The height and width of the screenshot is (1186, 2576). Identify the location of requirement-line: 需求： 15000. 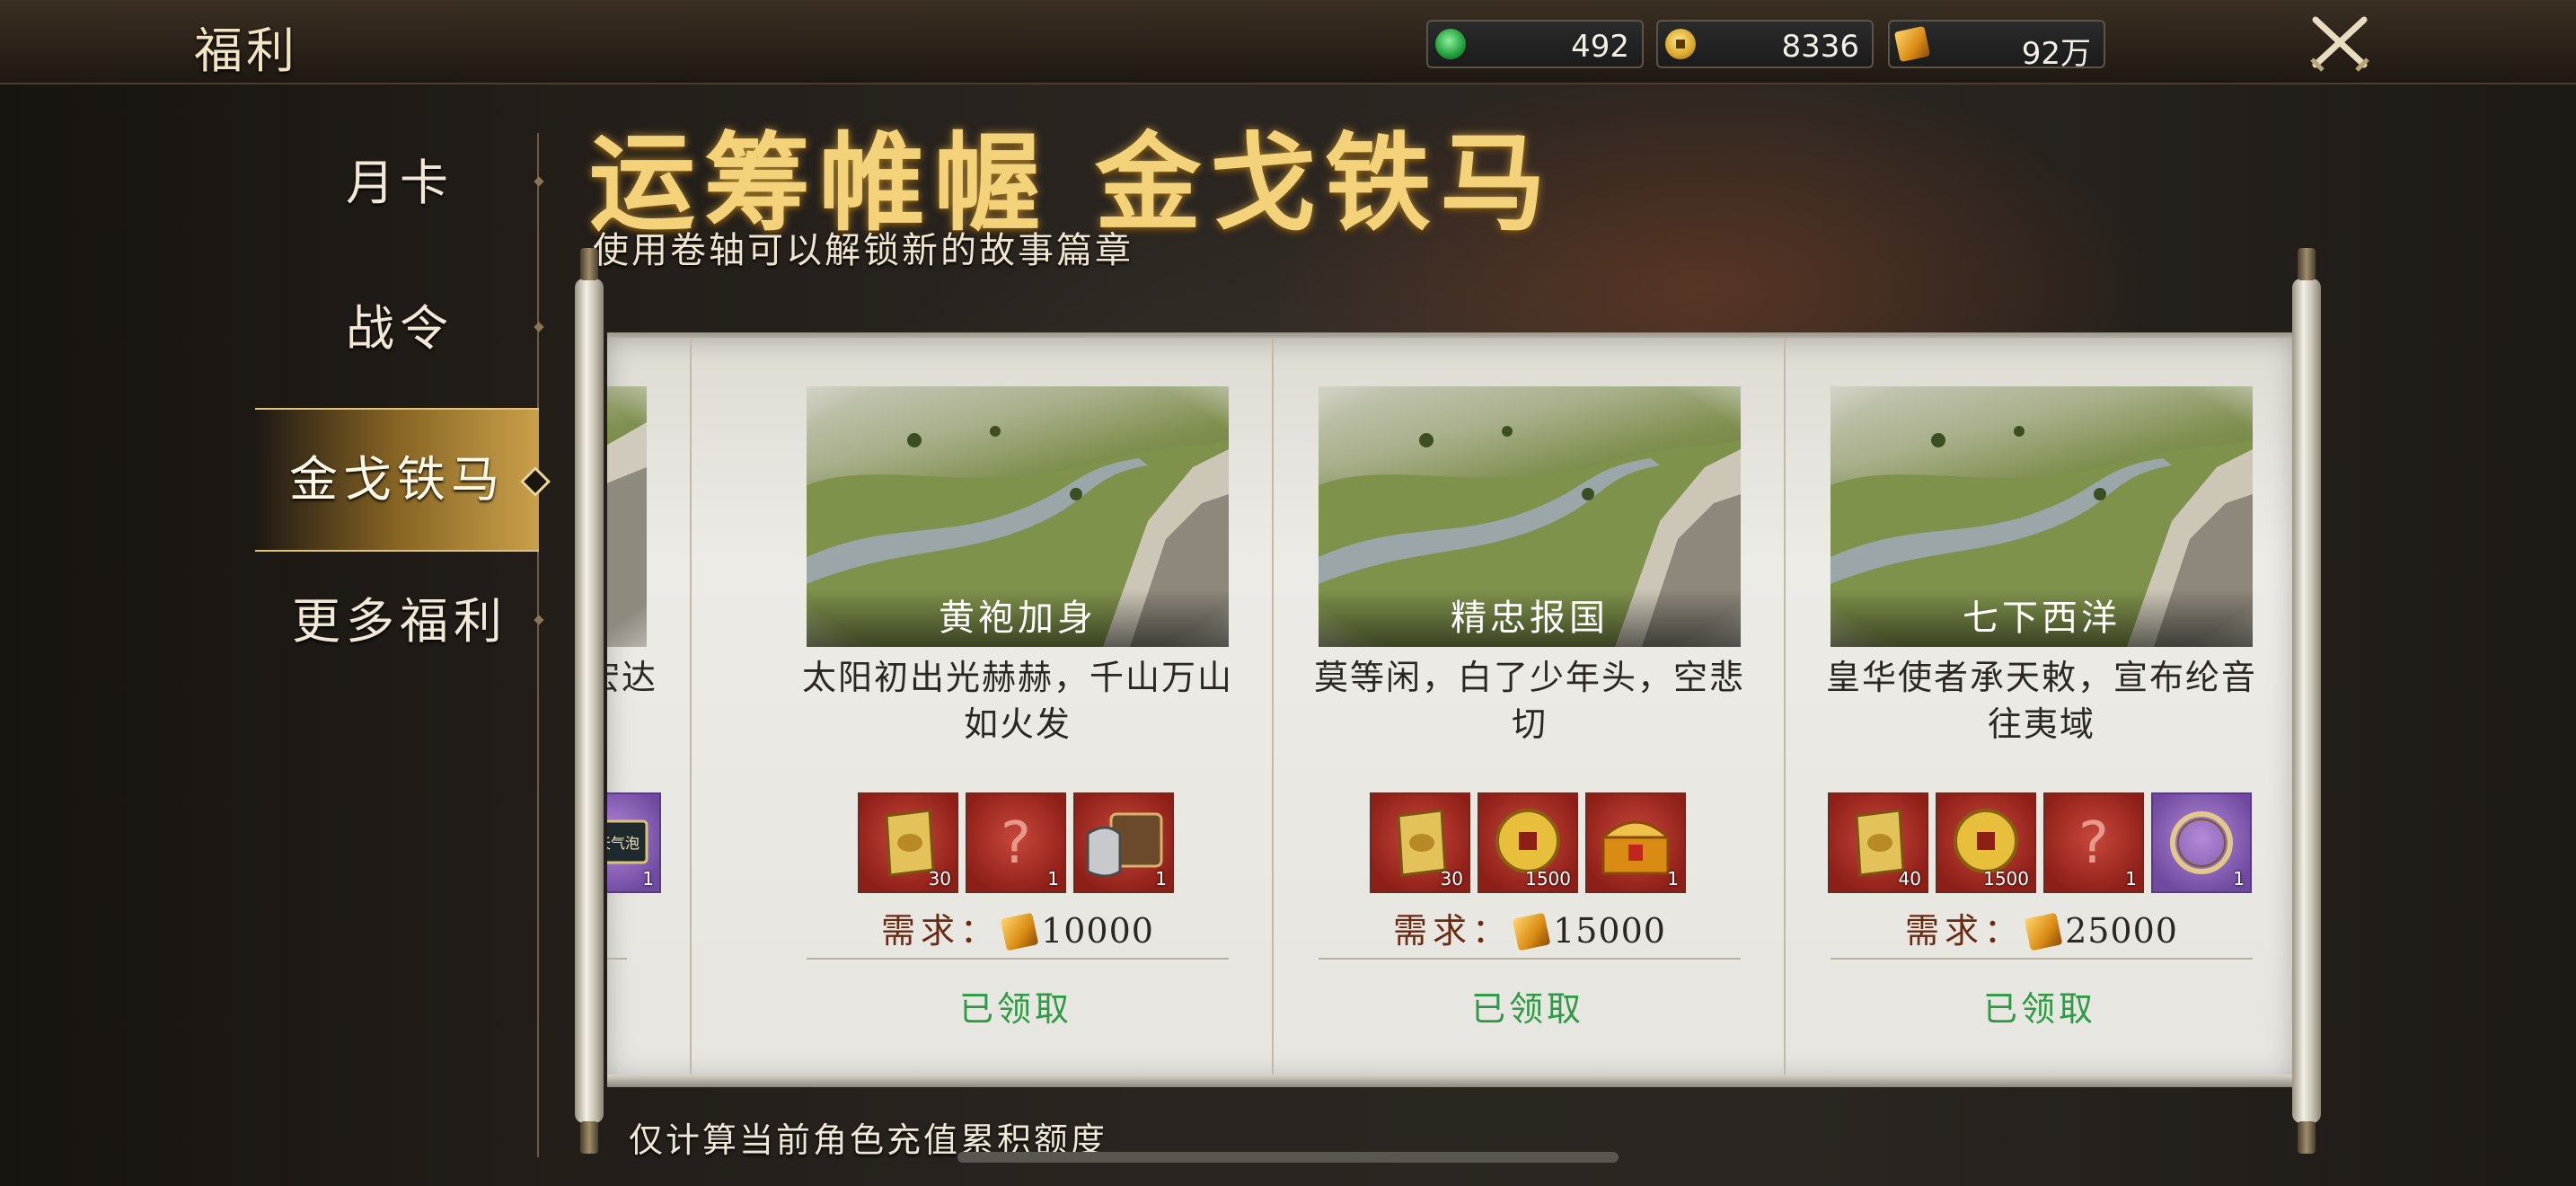
(1530, 932).